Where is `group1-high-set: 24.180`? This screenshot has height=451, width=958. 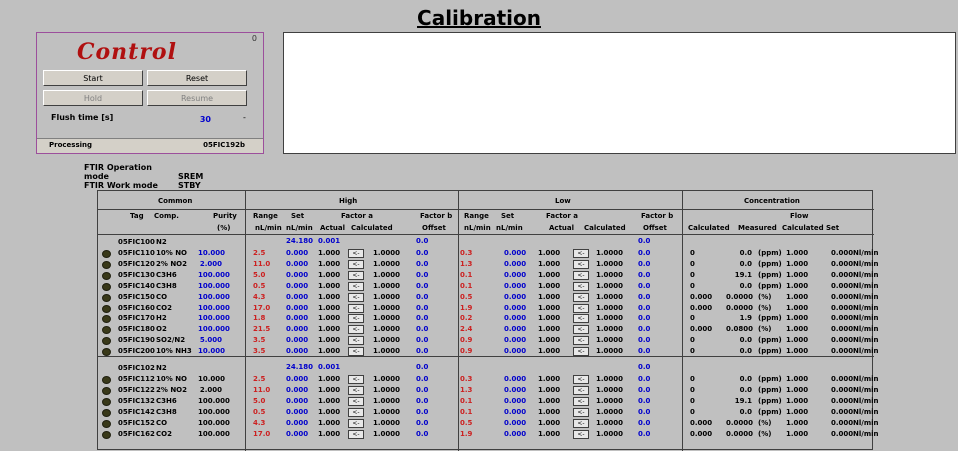
group1-high-set: 24.180 is located at coordinates (299, 241).